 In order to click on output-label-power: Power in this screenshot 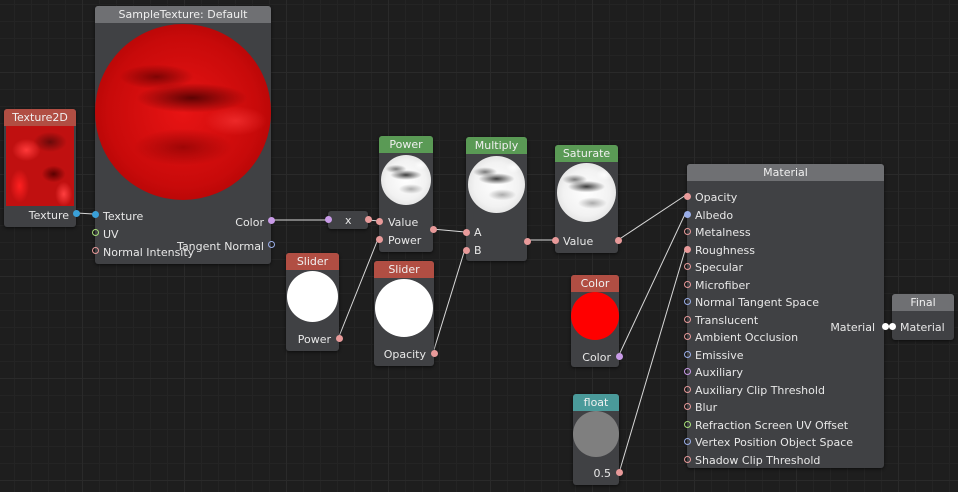, I will do `click(314, 339)`.